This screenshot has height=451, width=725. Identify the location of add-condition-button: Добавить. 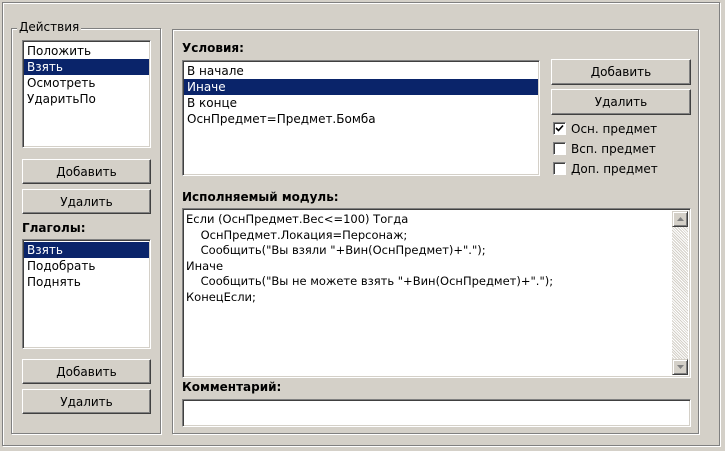
(621, 72).